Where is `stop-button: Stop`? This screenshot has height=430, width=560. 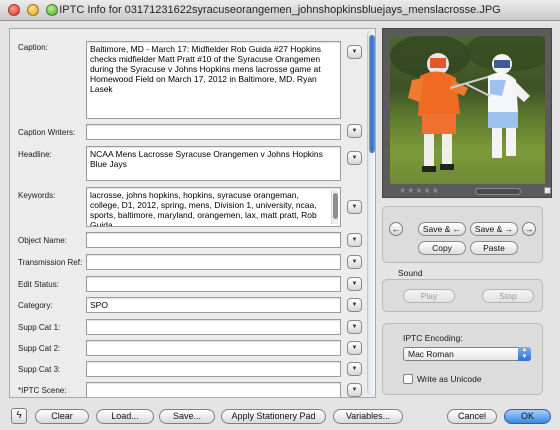 stop-button: Stop is located at coordinates (508, 296).